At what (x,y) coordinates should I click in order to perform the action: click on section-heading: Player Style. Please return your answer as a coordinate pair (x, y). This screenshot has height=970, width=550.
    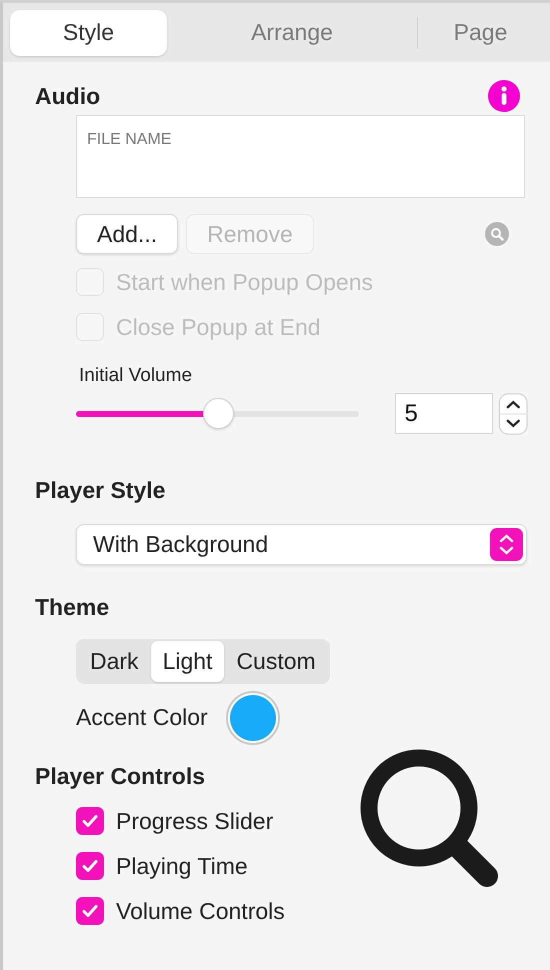
    Looking at the image, I should click on (100, 490).